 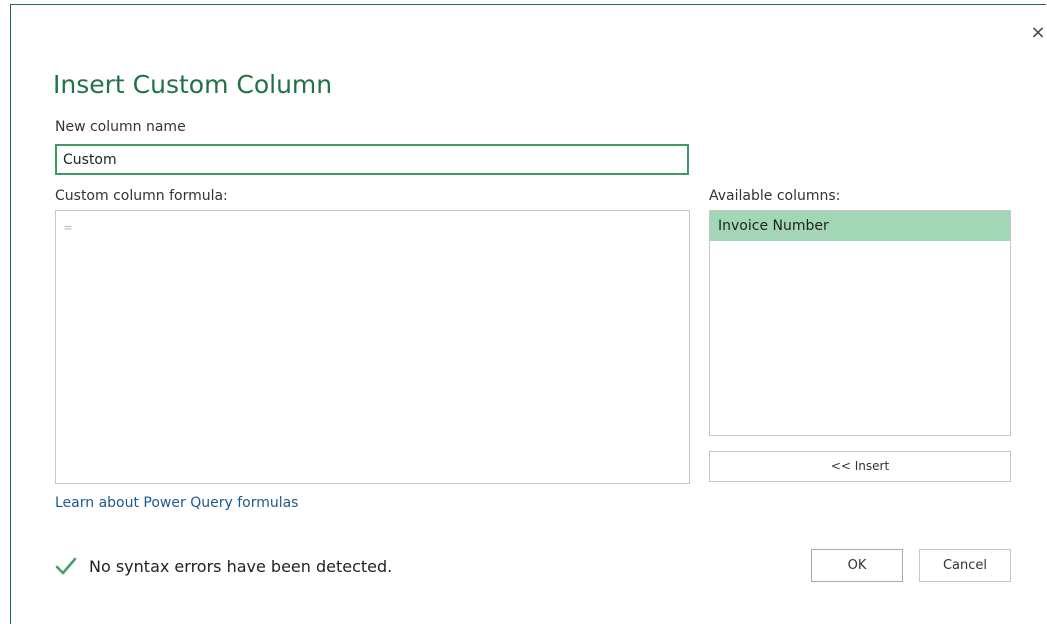 I want to click on dialog-title: Insert Custom Column, so click(x=193, y=84).